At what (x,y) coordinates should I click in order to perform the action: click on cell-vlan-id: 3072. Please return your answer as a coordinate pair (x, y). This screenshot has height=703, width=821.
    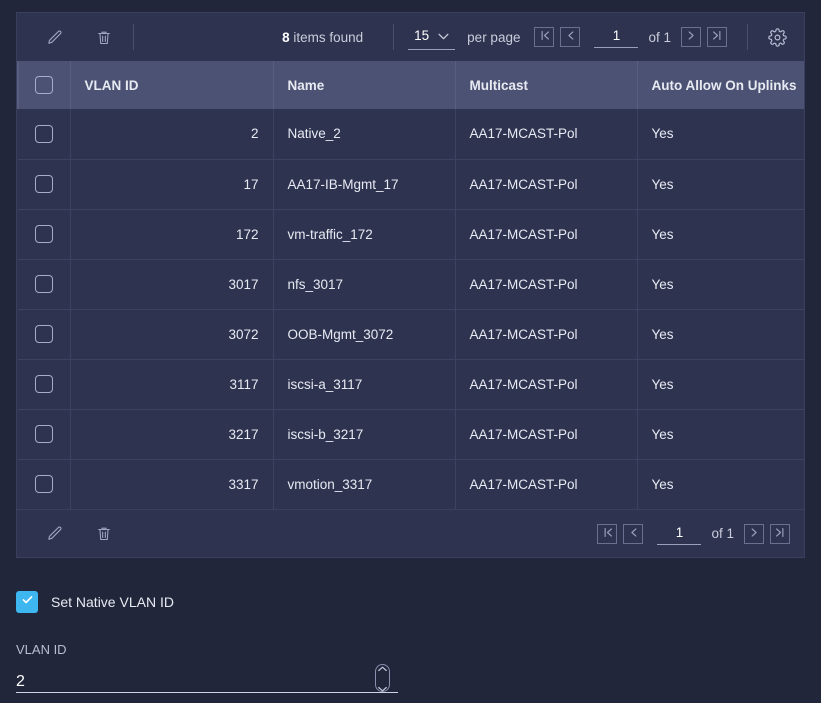
    Looking at the image, I should click on (172, 334).